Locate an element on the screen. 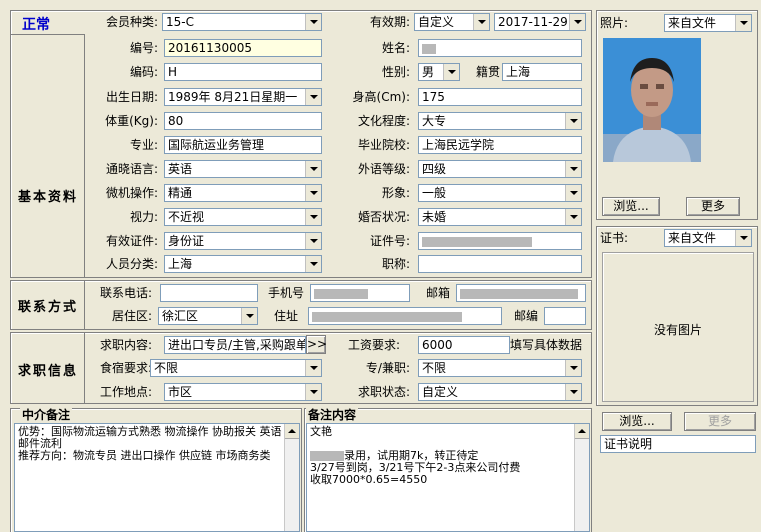 The width and height of the screenshot is (761, 532). id-type-select: 身份证 is located at coordinates (243, 241).